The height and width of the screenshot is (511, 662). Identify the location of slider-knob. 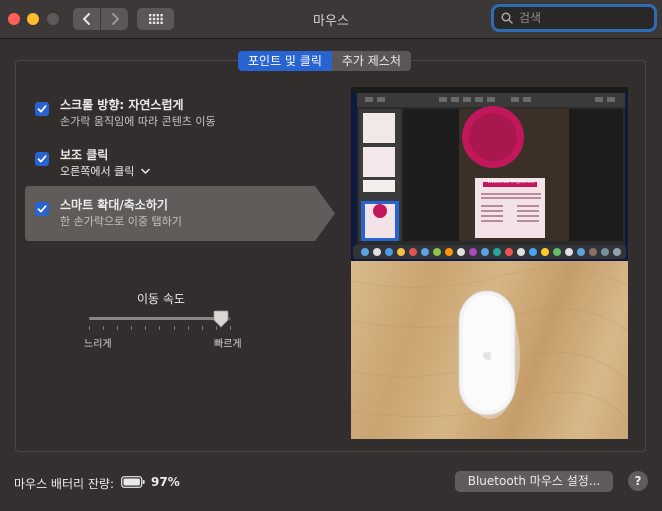
(221, 319).